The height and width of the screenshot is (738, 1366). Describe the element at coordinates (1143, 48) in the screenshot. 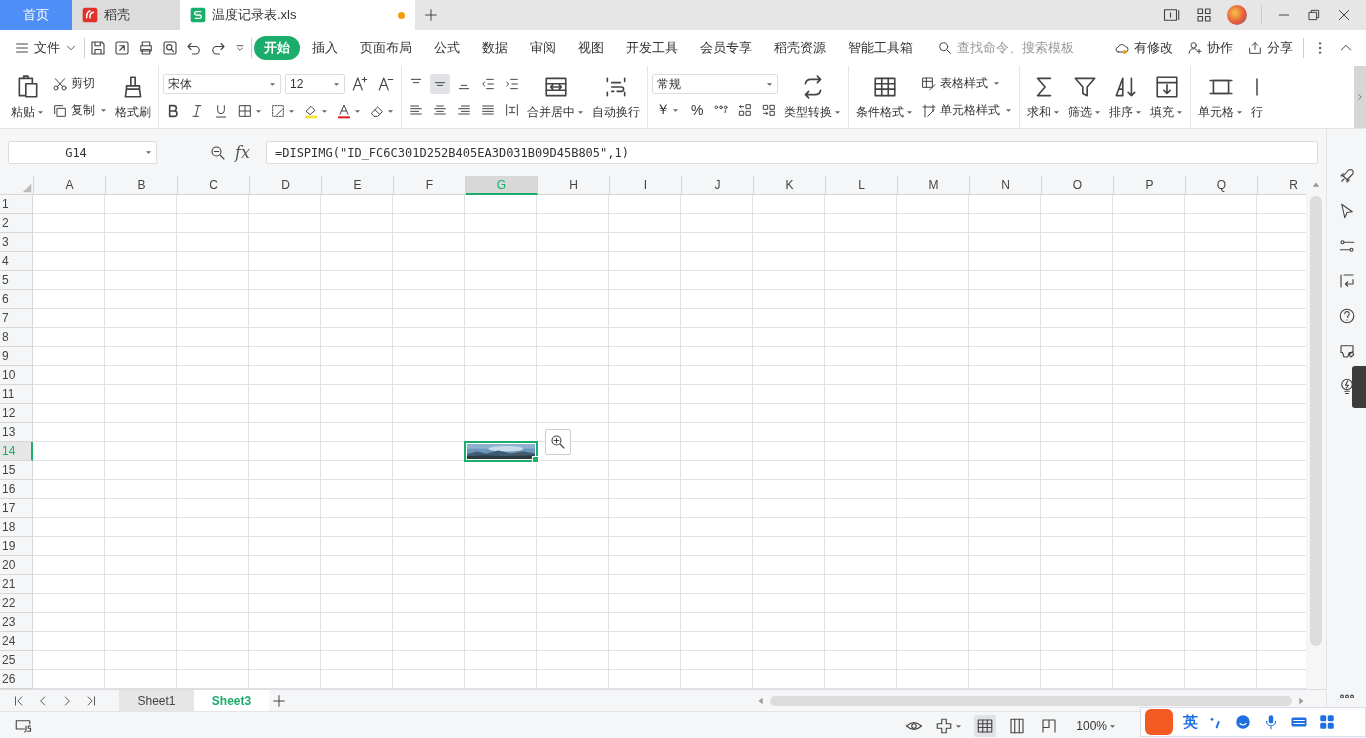

I see `toolbar-button: 有修改` at that location.